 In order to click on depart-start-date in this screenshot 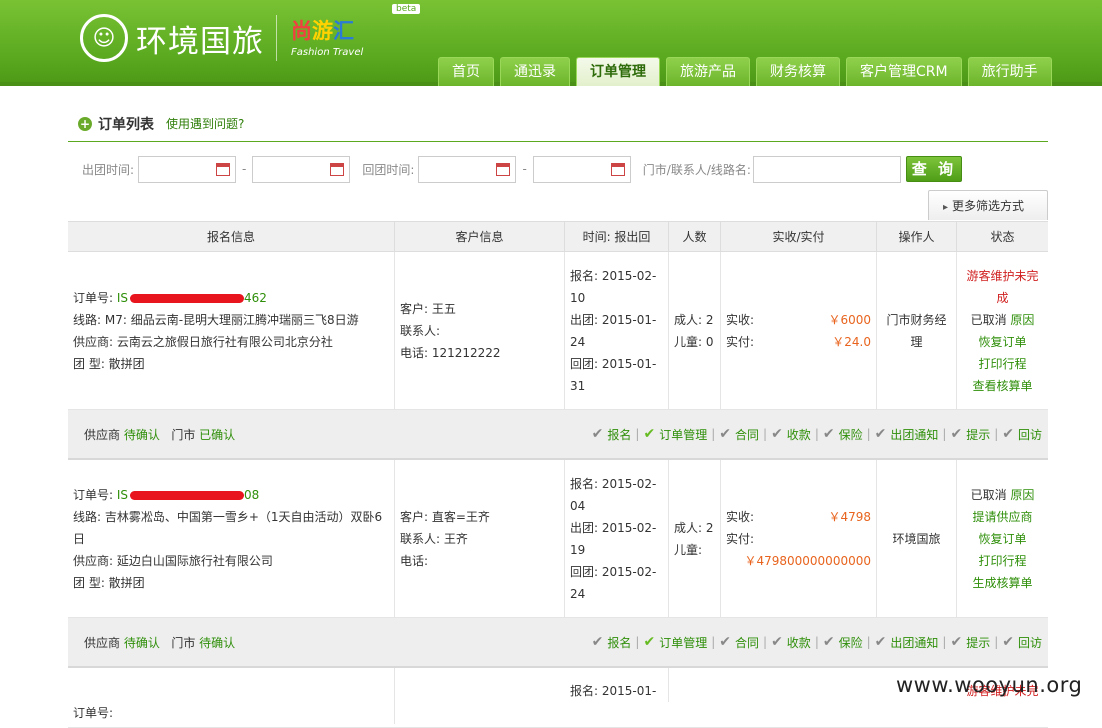, I will do `click(187, 169)`.